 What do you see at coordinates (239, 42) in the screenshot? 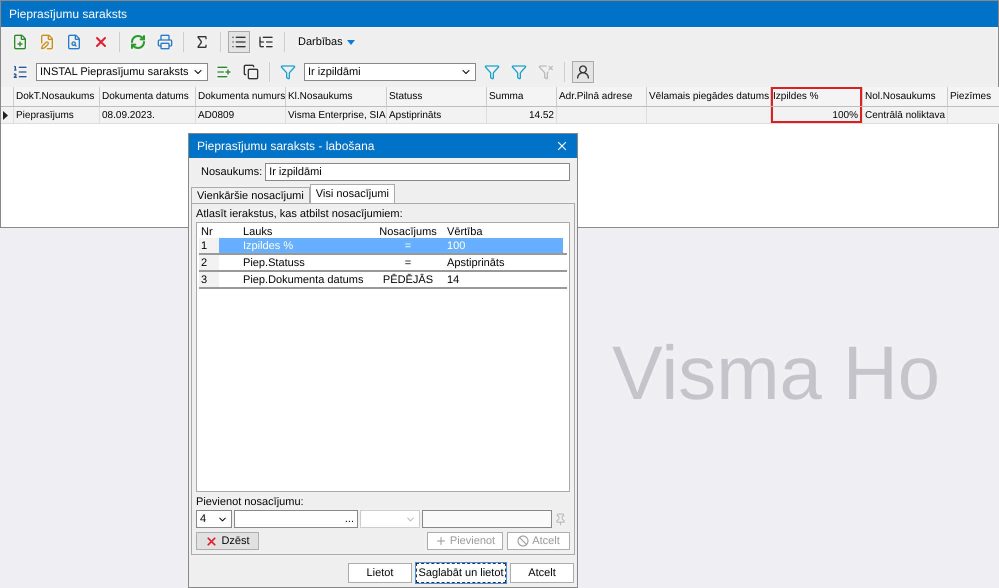
I see `list-view-icon` at bounding box center [239, 42].